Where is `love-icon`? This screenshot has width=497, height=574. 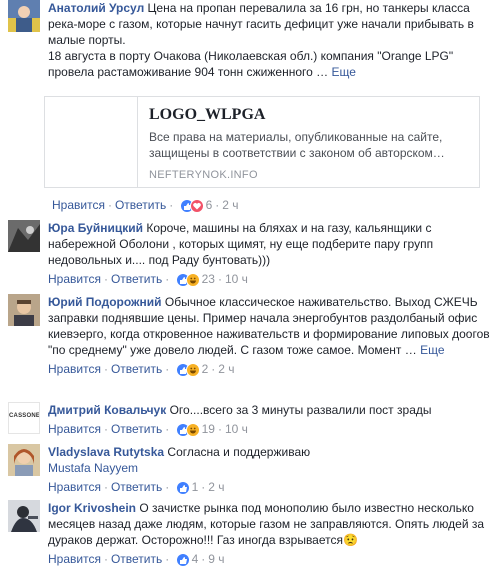 love-icon is located at coordinates (196, 205).